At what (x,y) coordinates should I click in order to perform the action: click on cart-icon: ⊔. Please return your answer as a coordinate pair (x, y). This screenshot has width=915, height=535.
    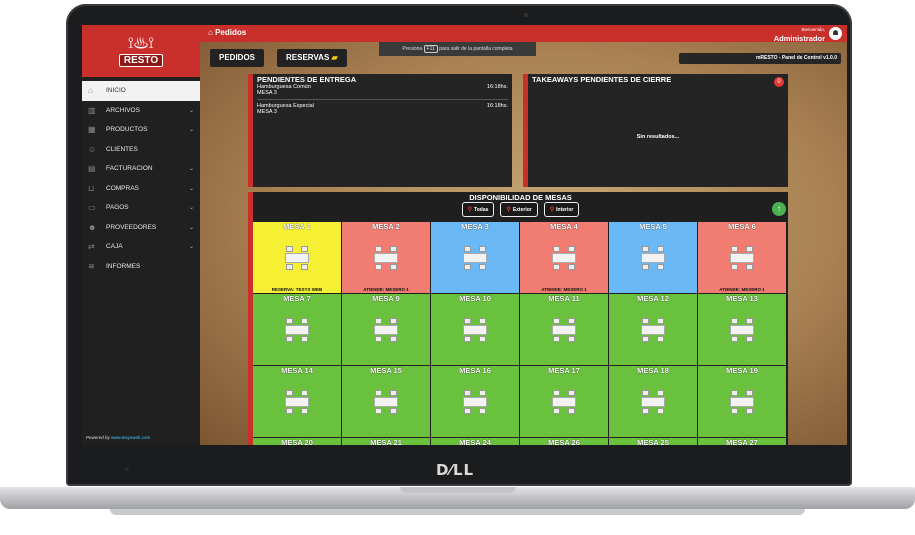
    Looking at the image, I should click on (91, 188).